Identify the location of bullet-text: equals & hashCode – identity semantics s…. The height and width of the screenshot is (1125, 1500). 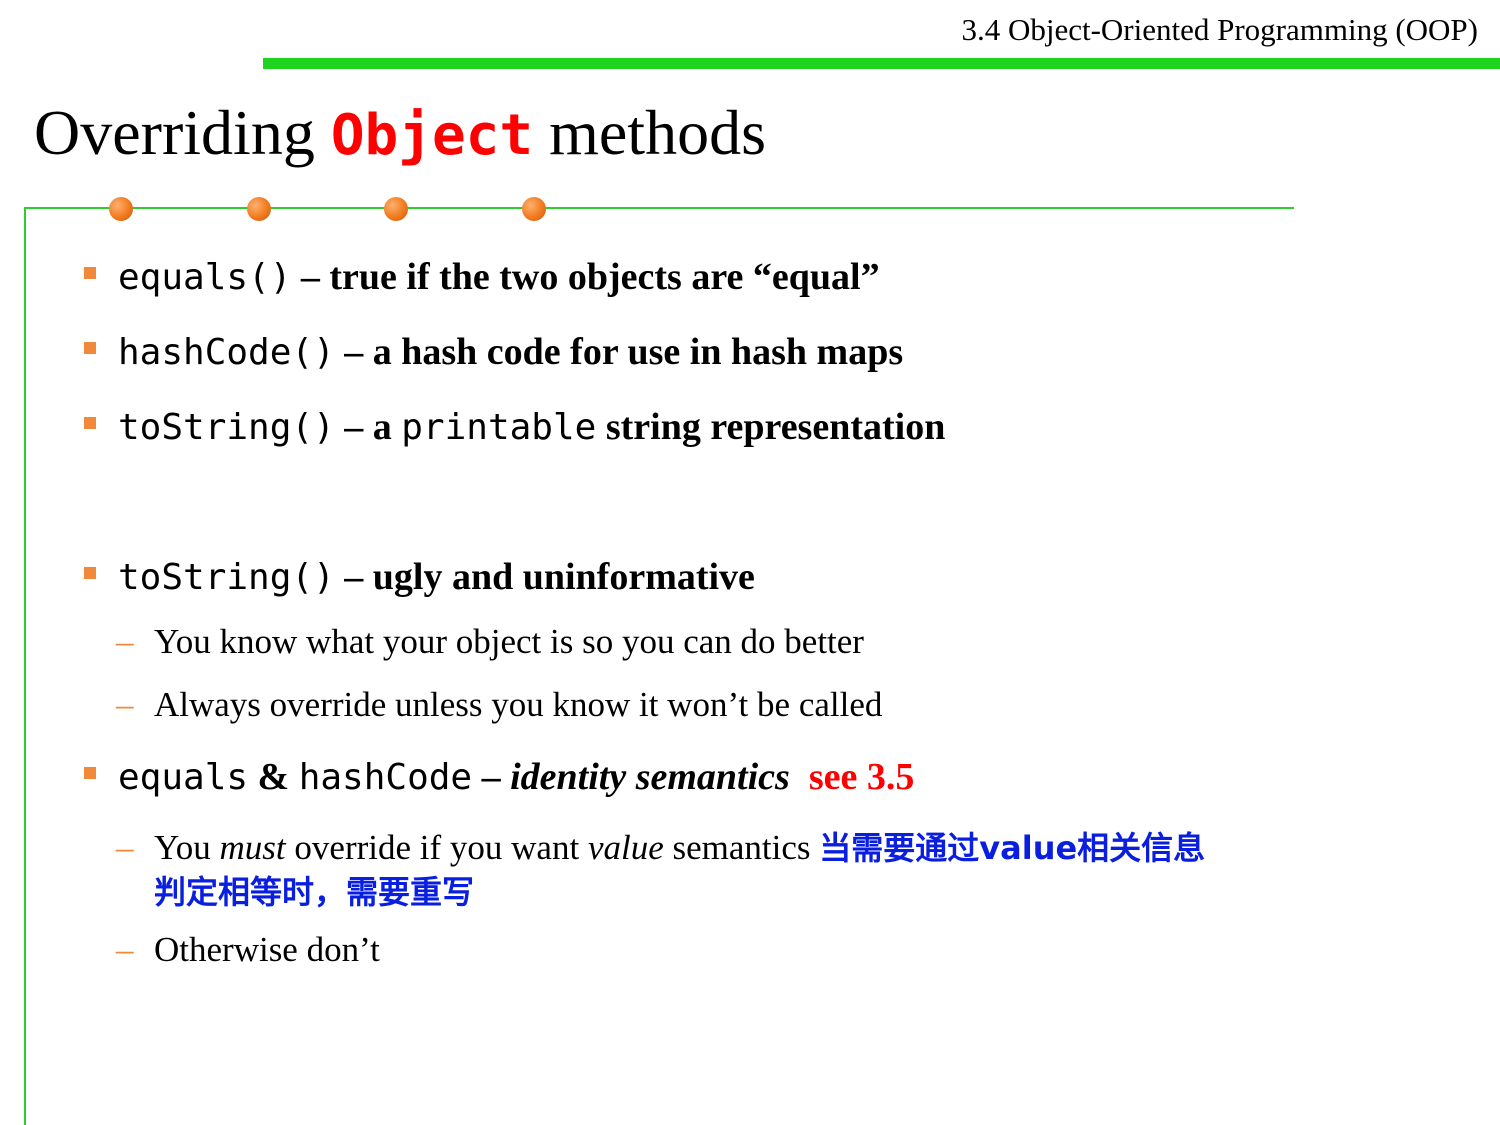
(516, 777).